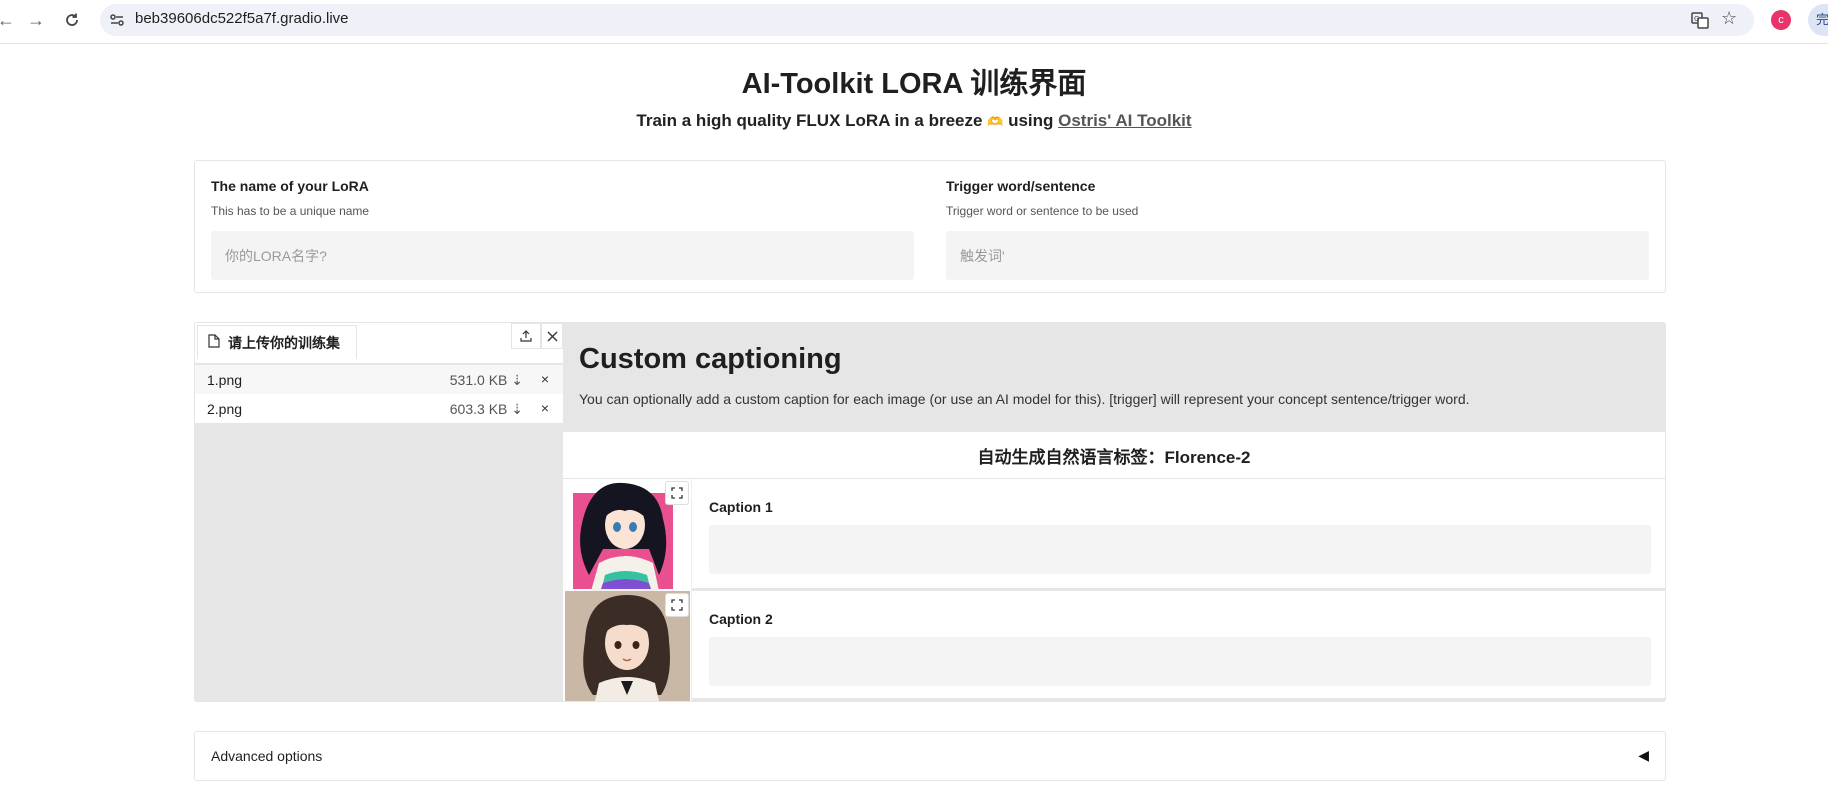 This screenshot has width=1828, height=804. Describe the element at coordinates (1297, 255) in the screenshot. I see `trigger-word-input` at that location.